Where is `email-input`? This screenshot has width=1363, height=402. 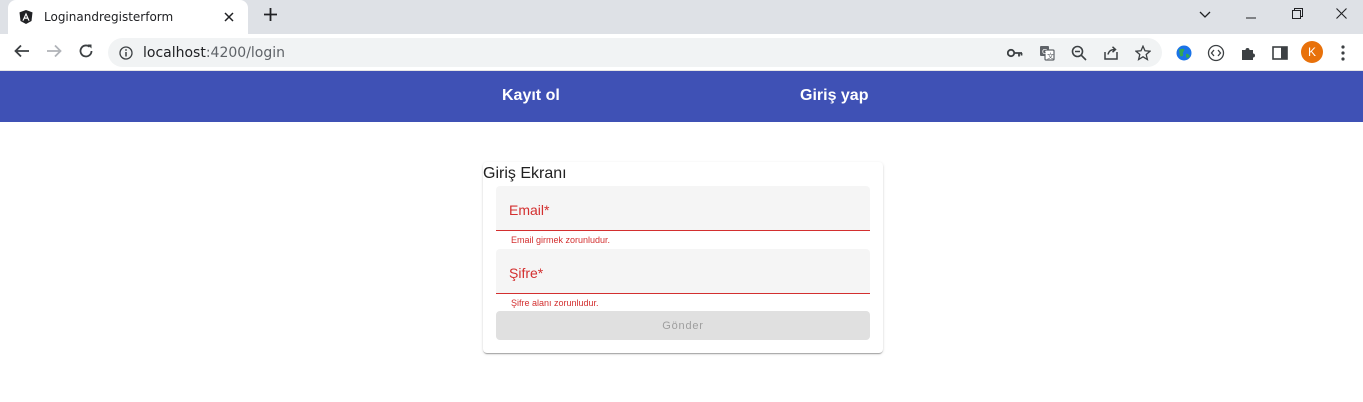
email-input is located at coordinates (683, 208).